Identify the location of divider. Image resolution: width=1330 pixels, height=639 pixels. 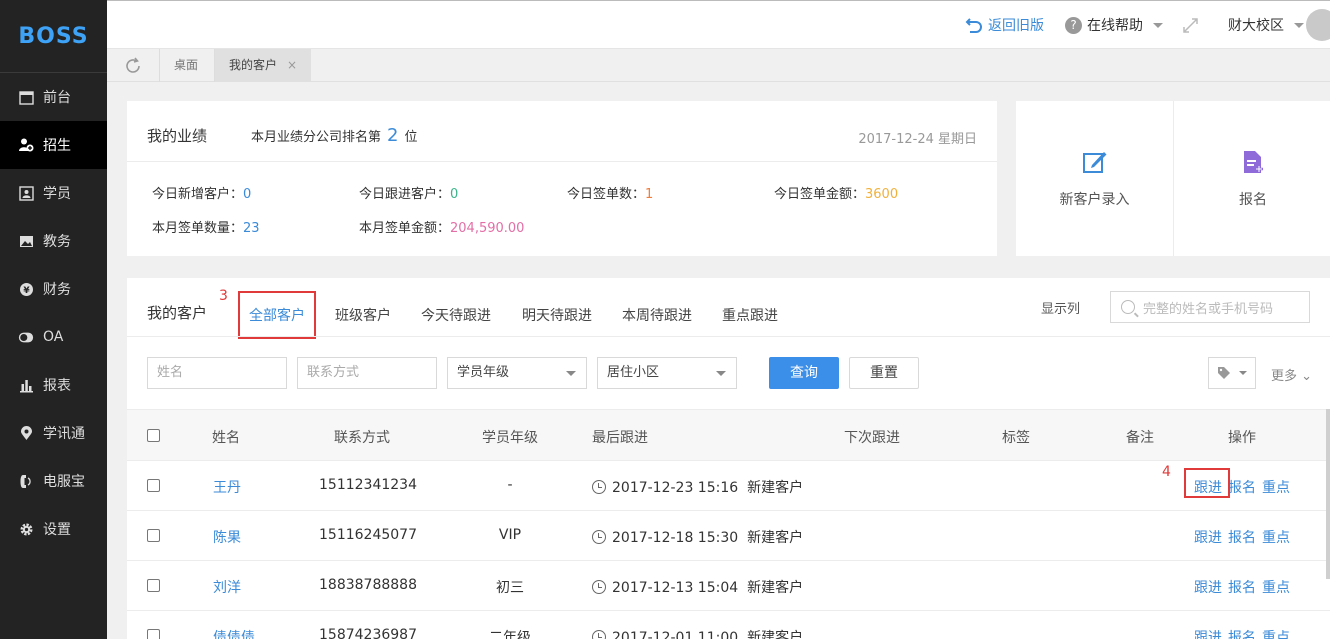
(562, 161).